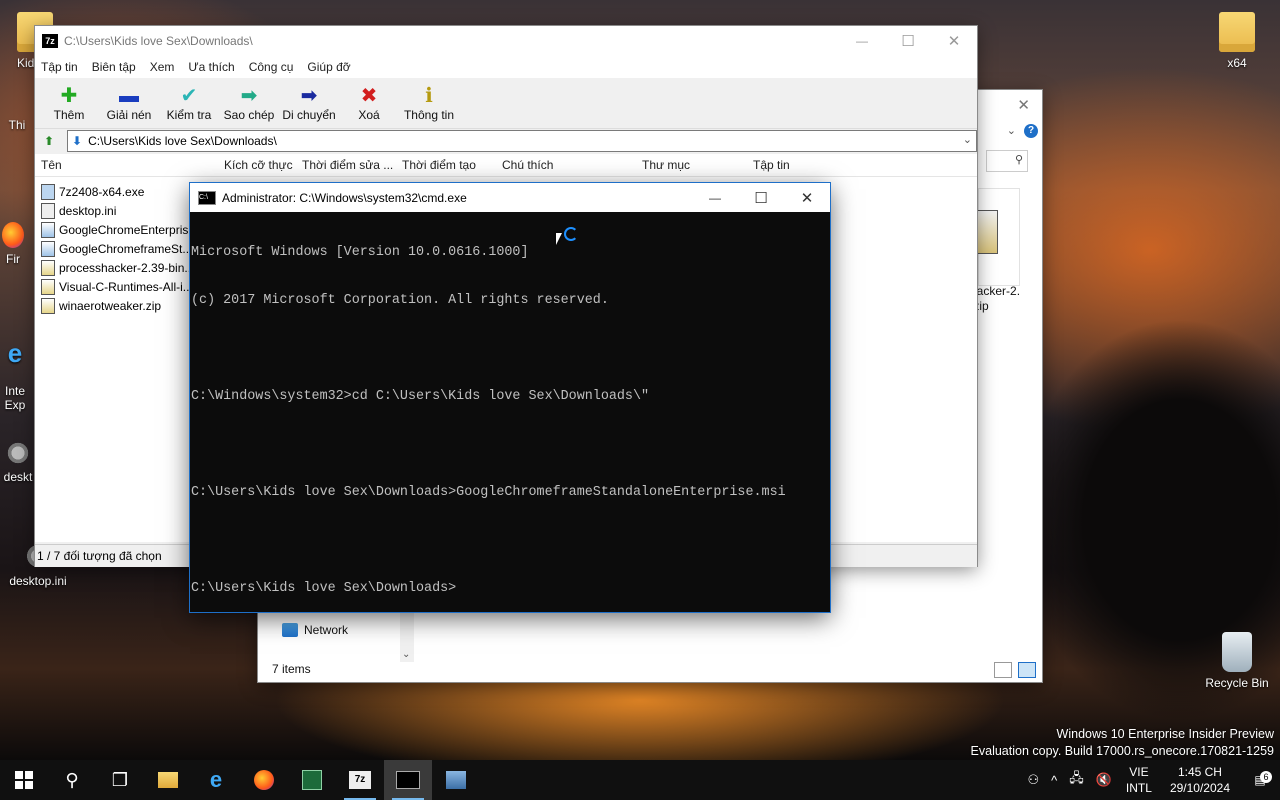 This screenshot has height=800, width=1280. Describe the element at coordinates (116, 305) in the screenshot. I see `list-item: winaerotweaker.zip` at that location.